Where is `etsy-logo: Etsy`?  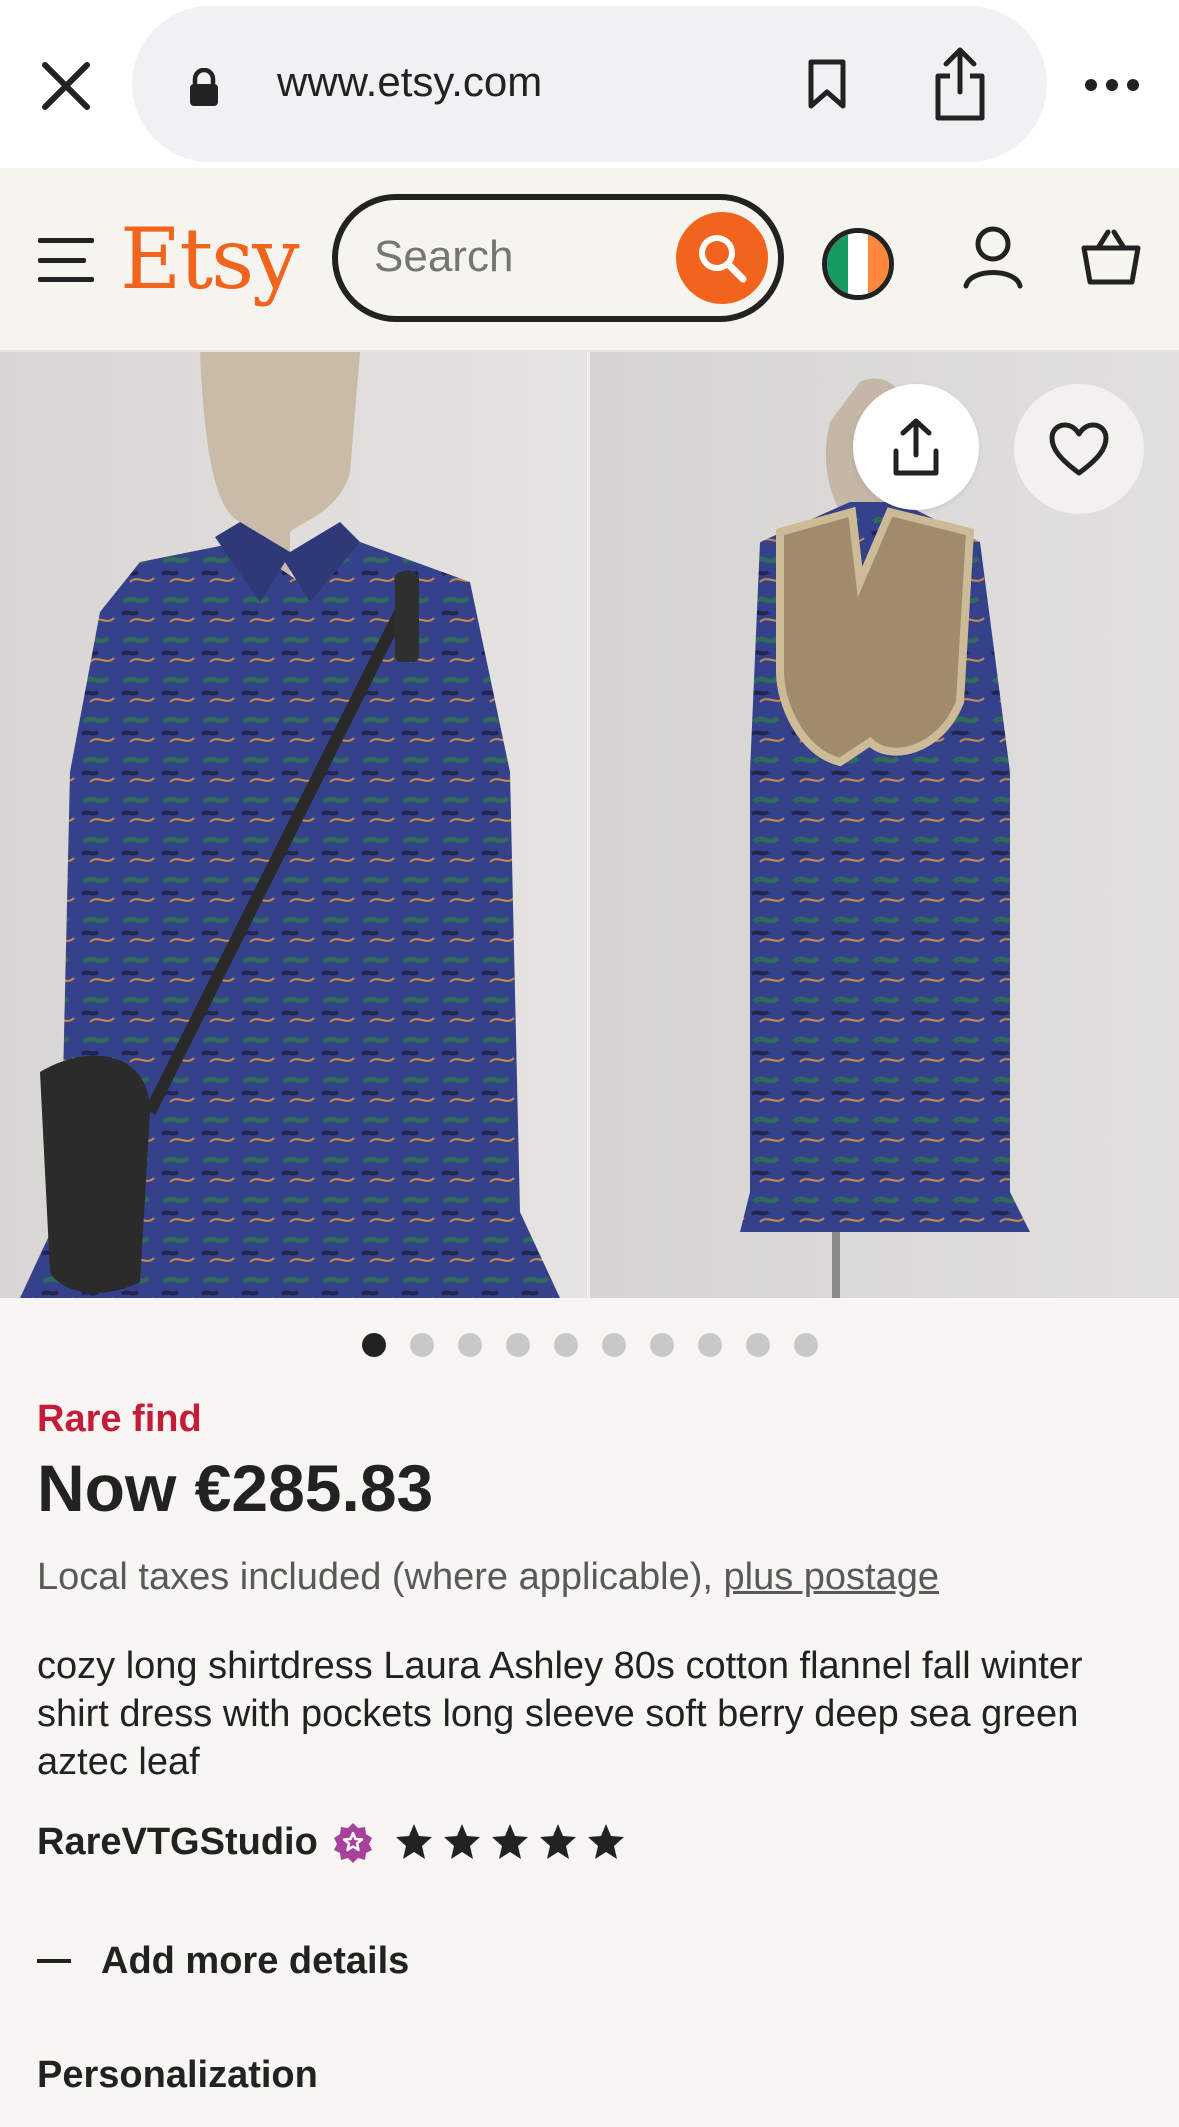
etsy-logo: Etsy is located at coordinates (210, 259).